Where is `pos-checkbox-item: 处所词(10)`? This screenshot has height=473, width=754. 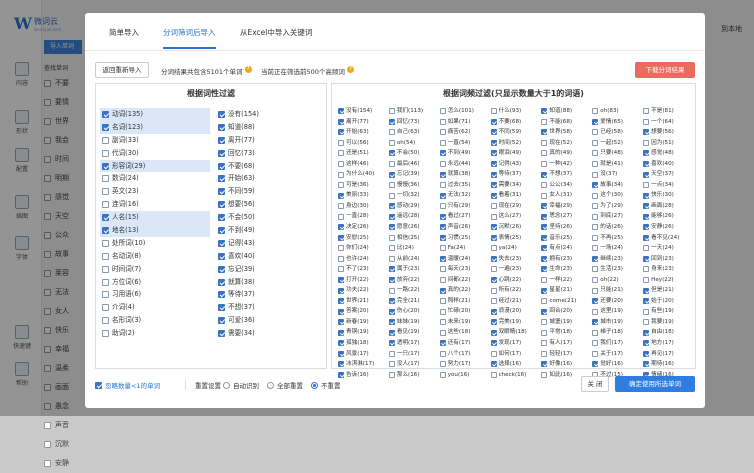 pos-checkbox-item: 处所词(10) is located at coordinates (155, 243).